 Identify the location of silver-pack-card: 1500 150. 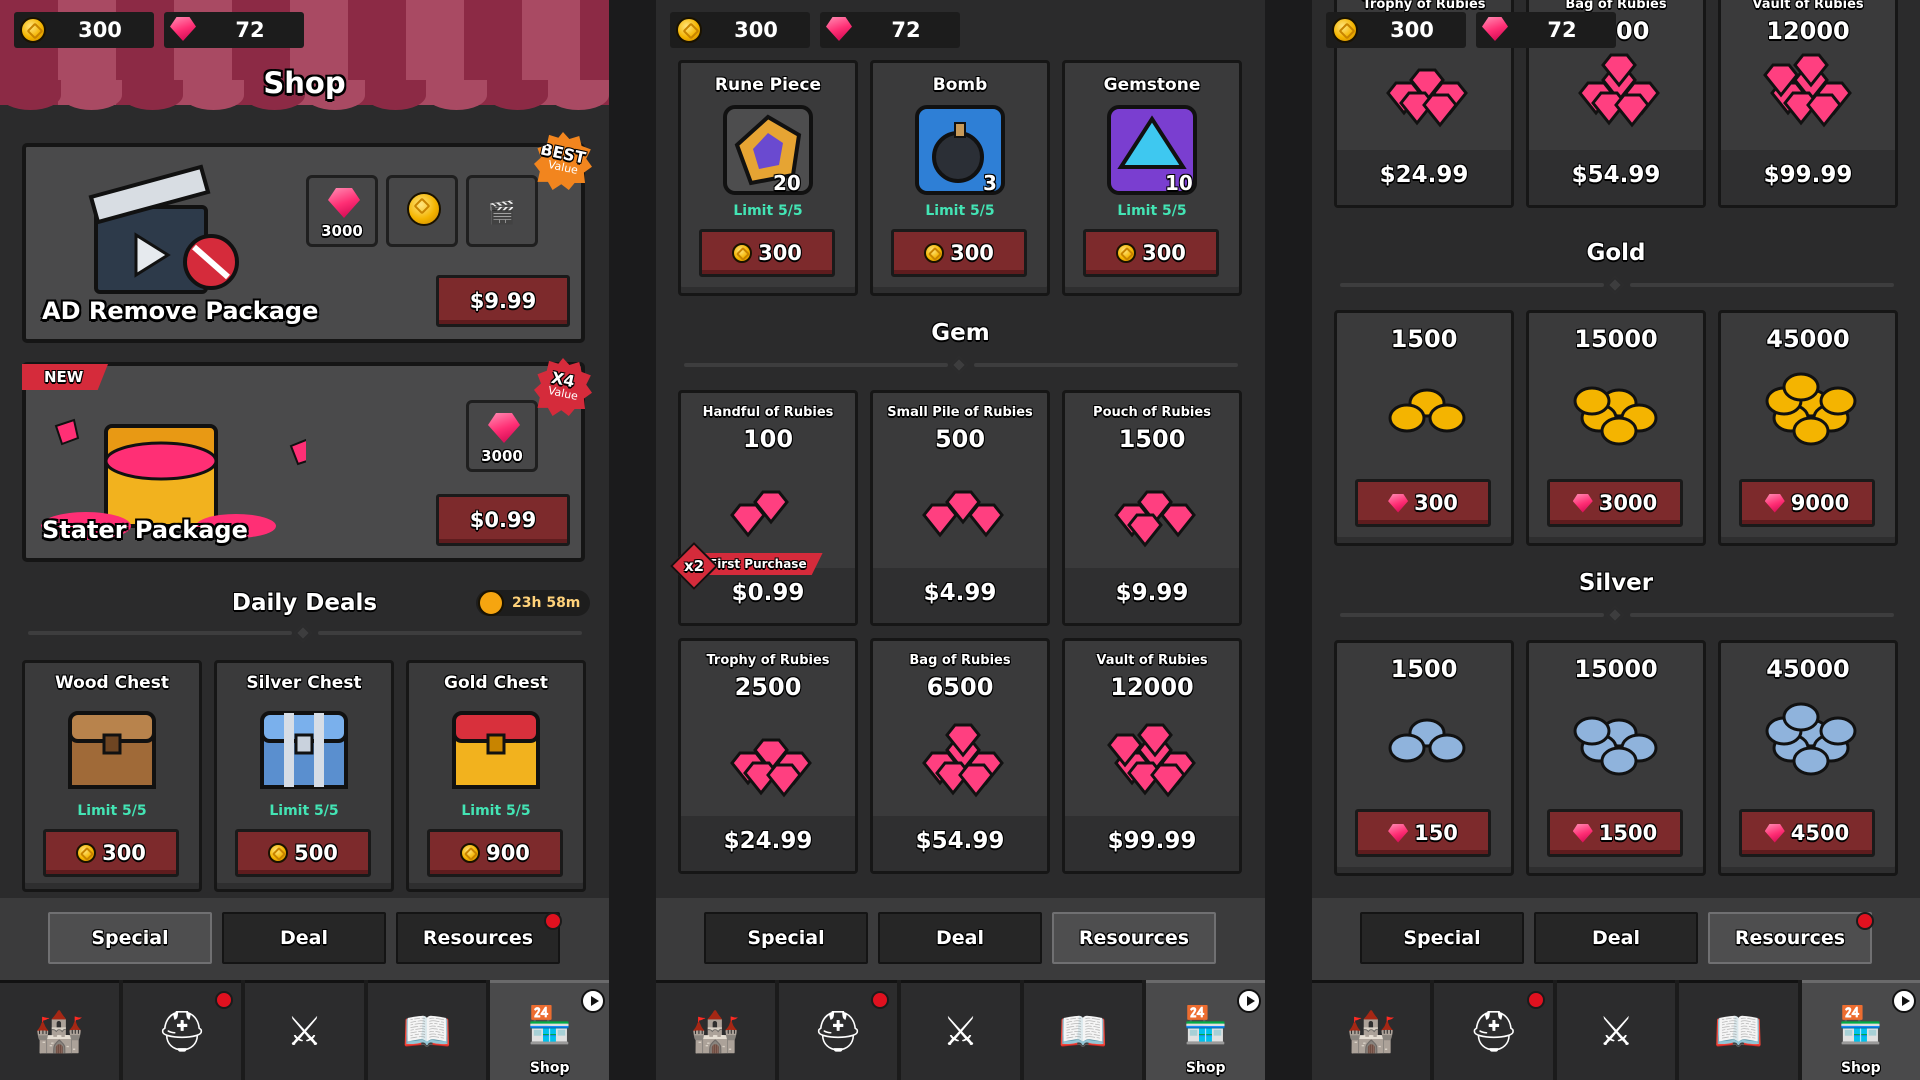
(1424, 758).